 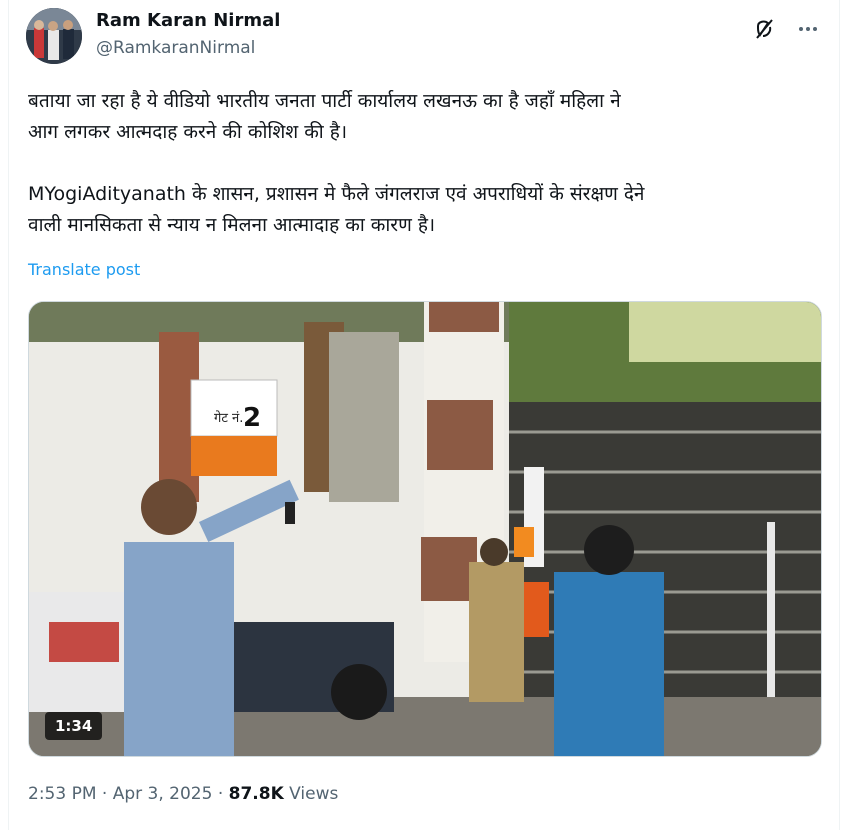 What do you see at coordinates (62, 794) in the screenshot?
I see `post-time: 2:53 PM` at bounding box center [62, 794].